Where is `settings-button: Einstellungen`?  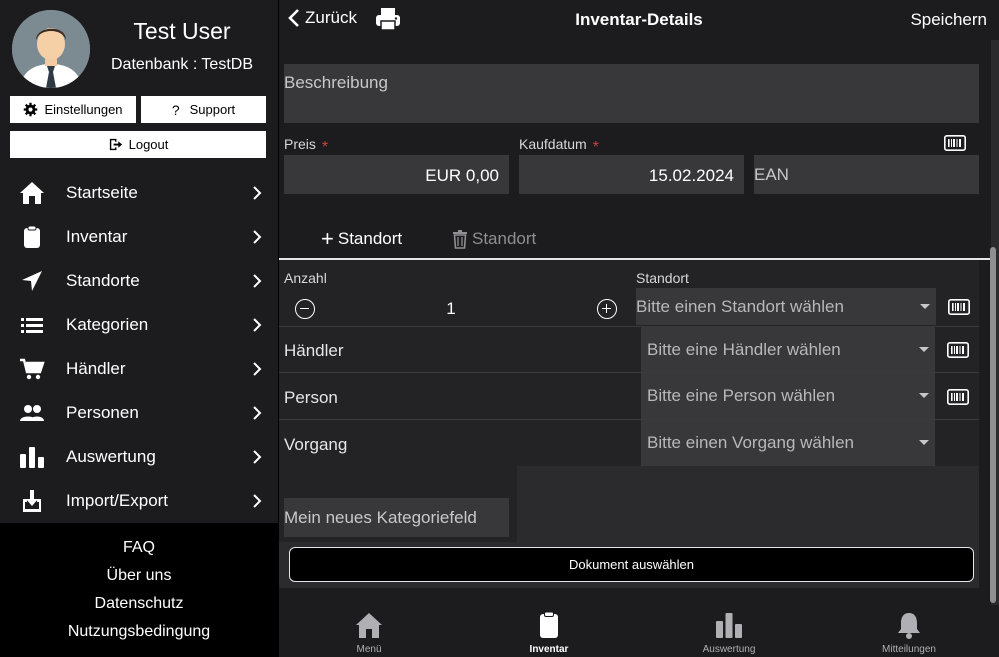
settings-button: Einstellungen is located at coordinates (73, 109).